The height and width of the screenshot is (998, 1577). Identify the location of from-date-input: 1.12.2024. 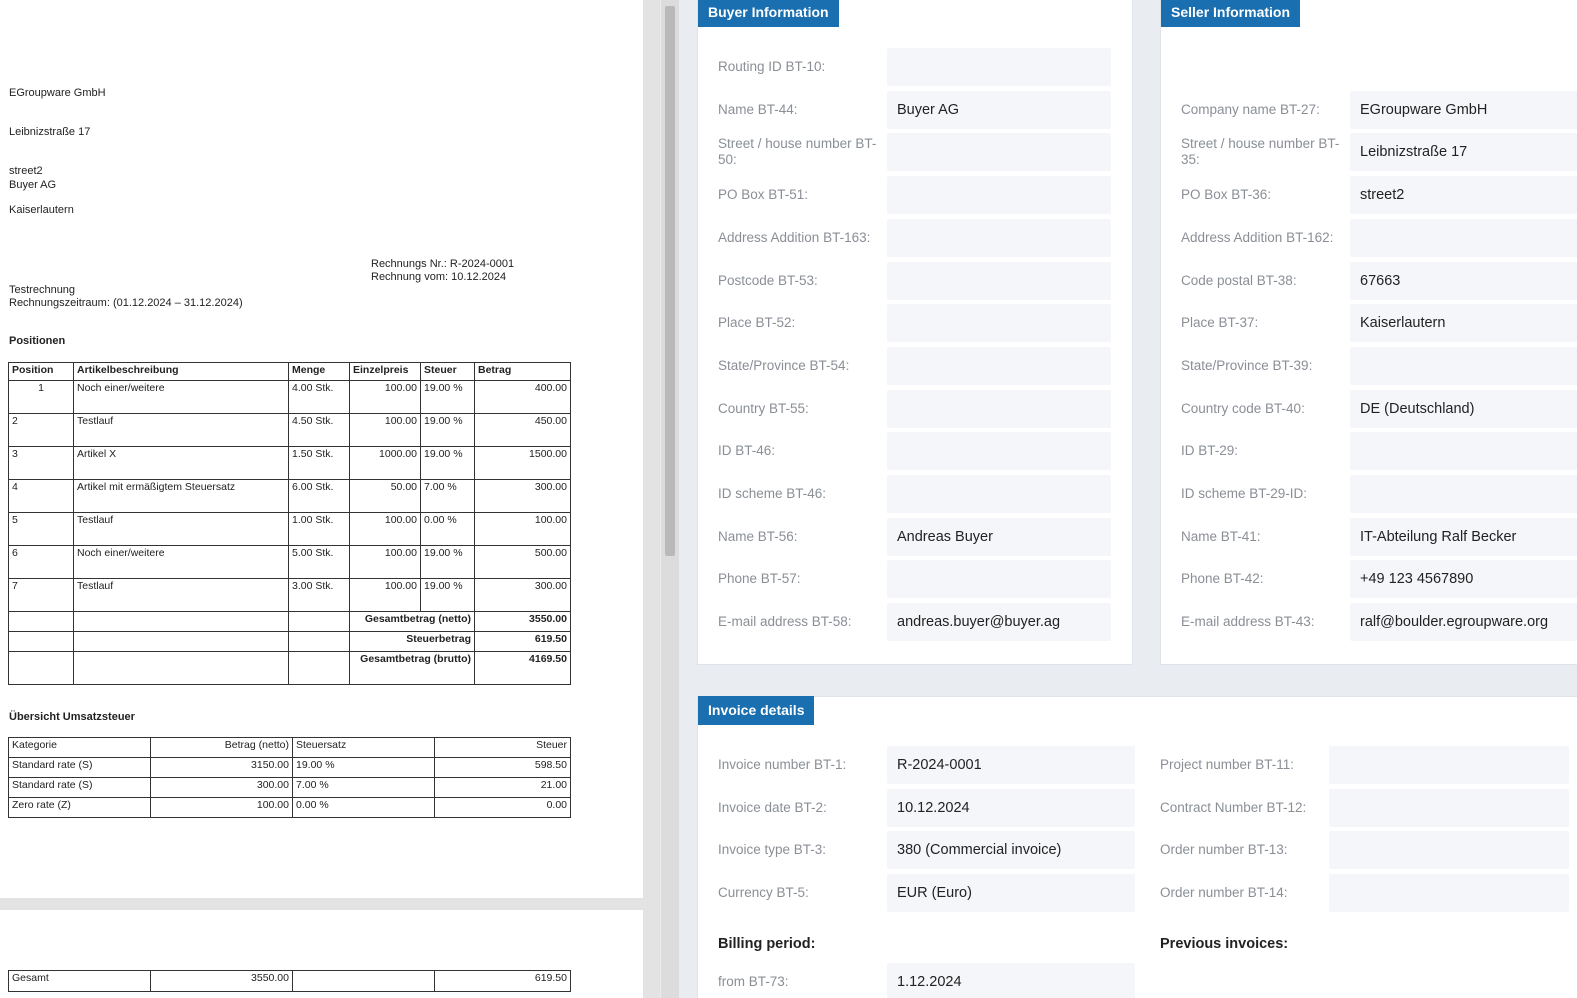
(1011, 980).